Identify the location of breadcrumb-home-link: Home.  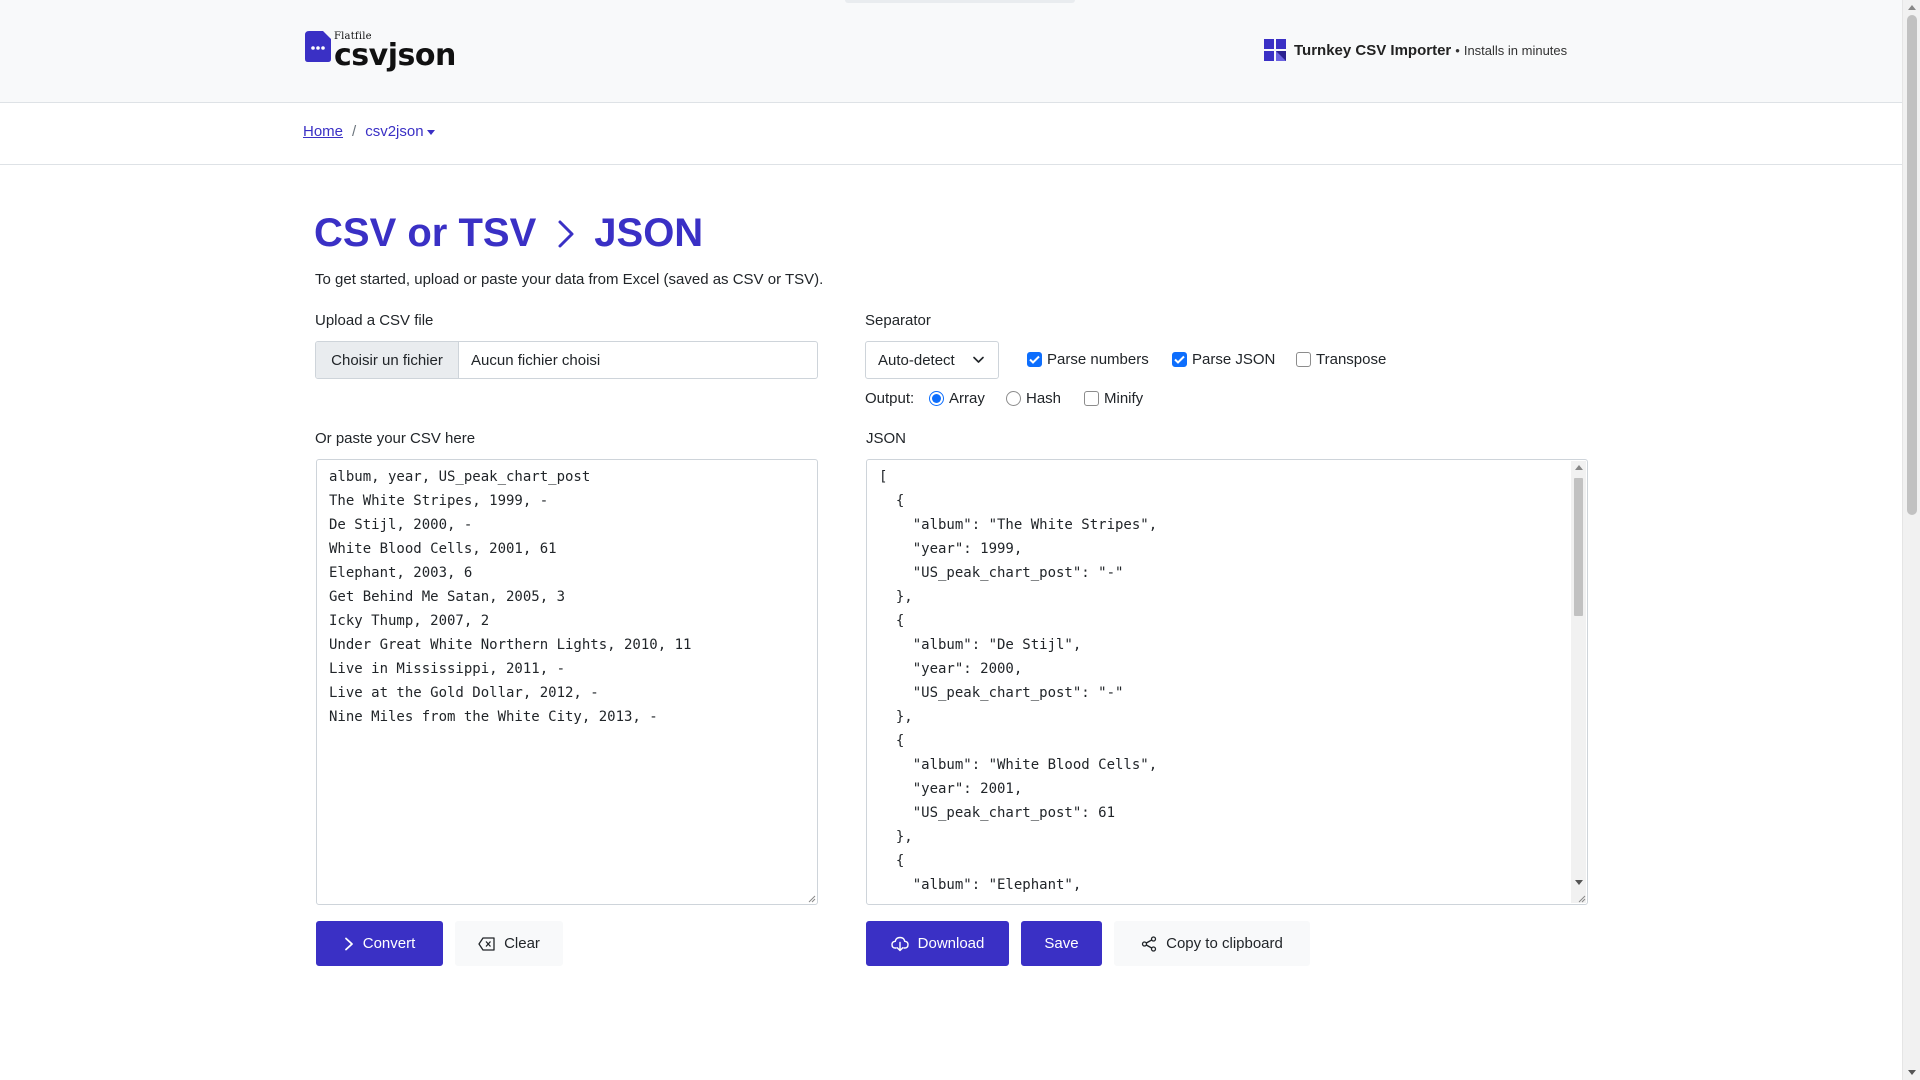
(323, 131).